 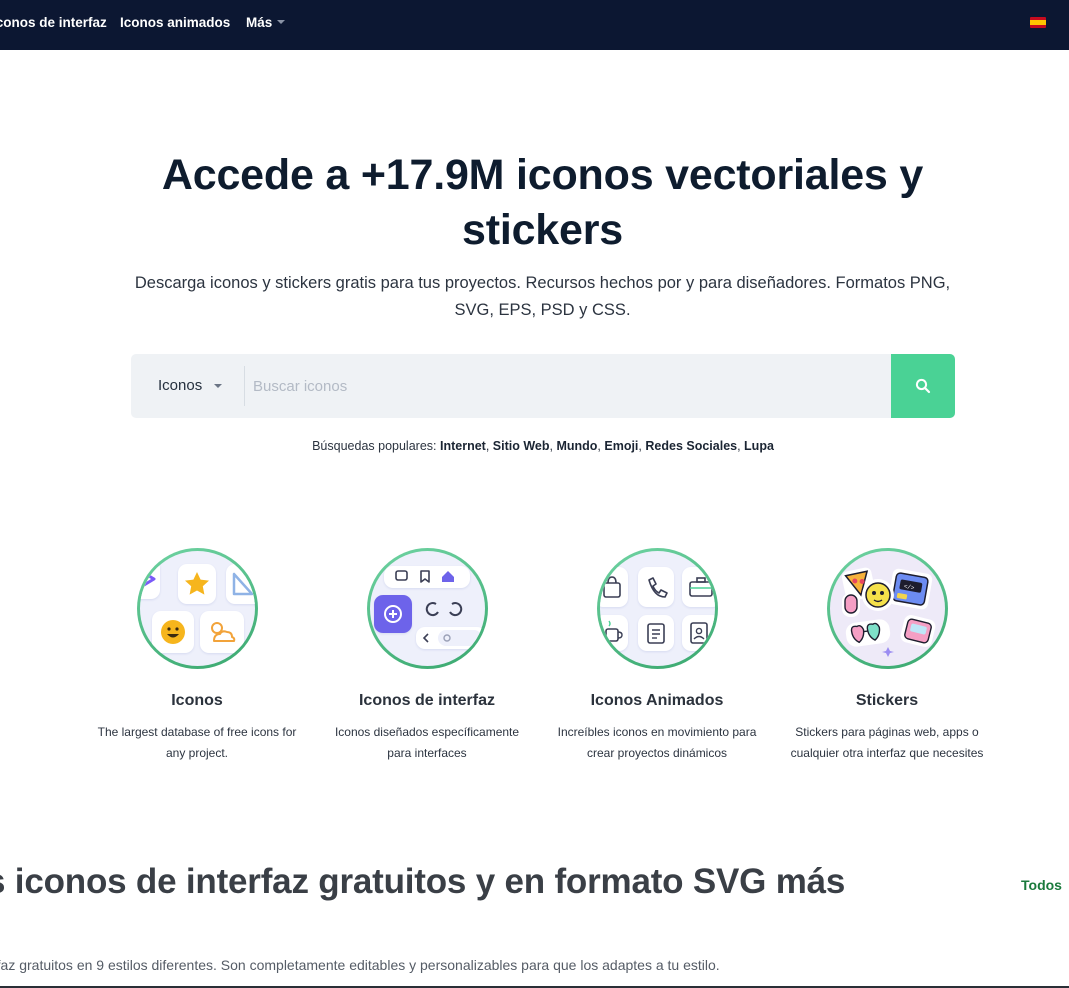 I want to click on popular-label: Búsquedas populares:, so click(x=374, y=446).